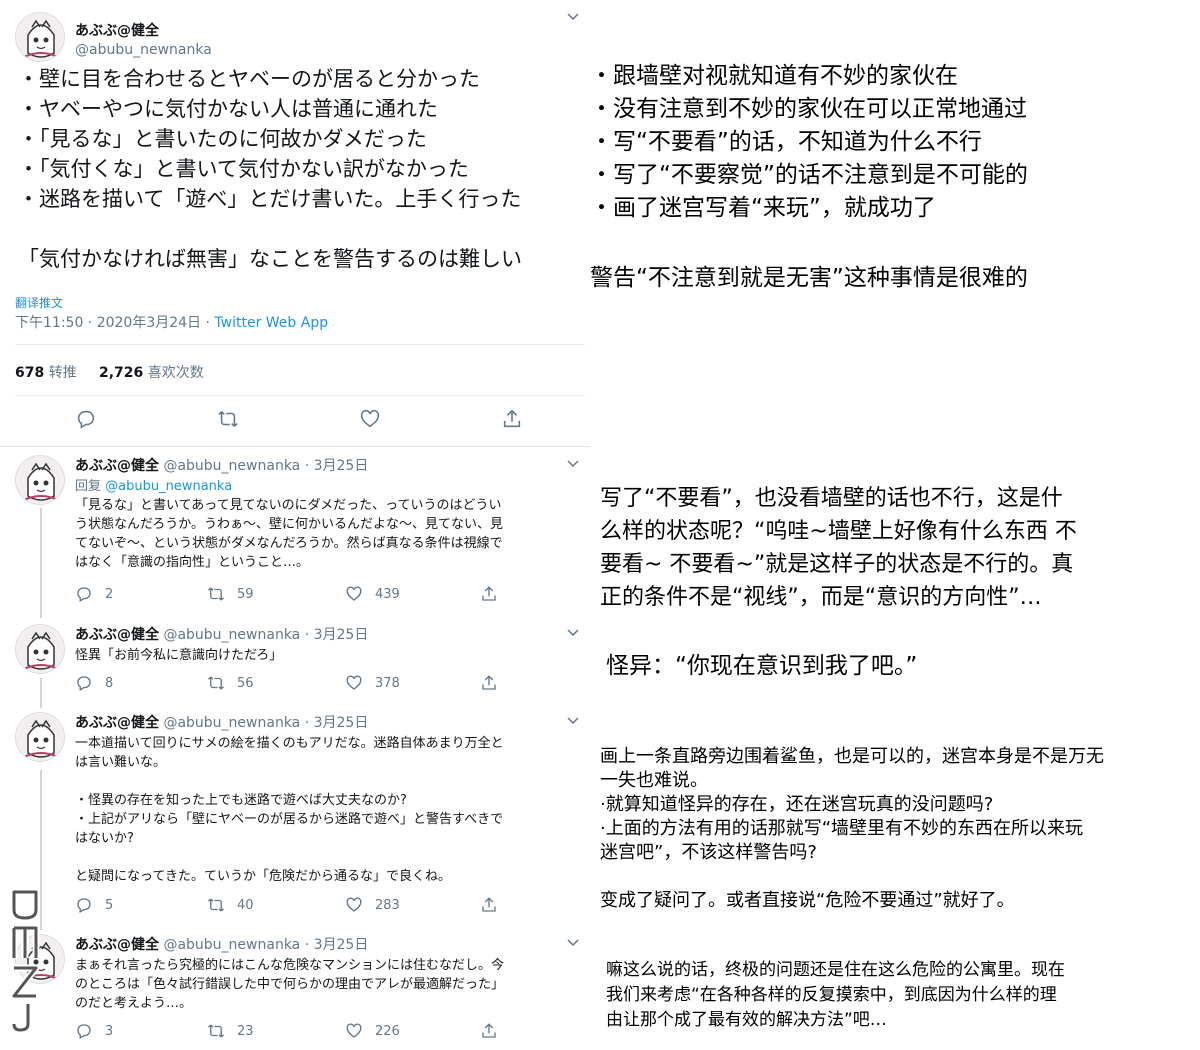 This screenshot has height=1050, width=1200. Describe the element at coordinates (230, 594) in the screenshot. I see `retweet-action: 59` at that location.